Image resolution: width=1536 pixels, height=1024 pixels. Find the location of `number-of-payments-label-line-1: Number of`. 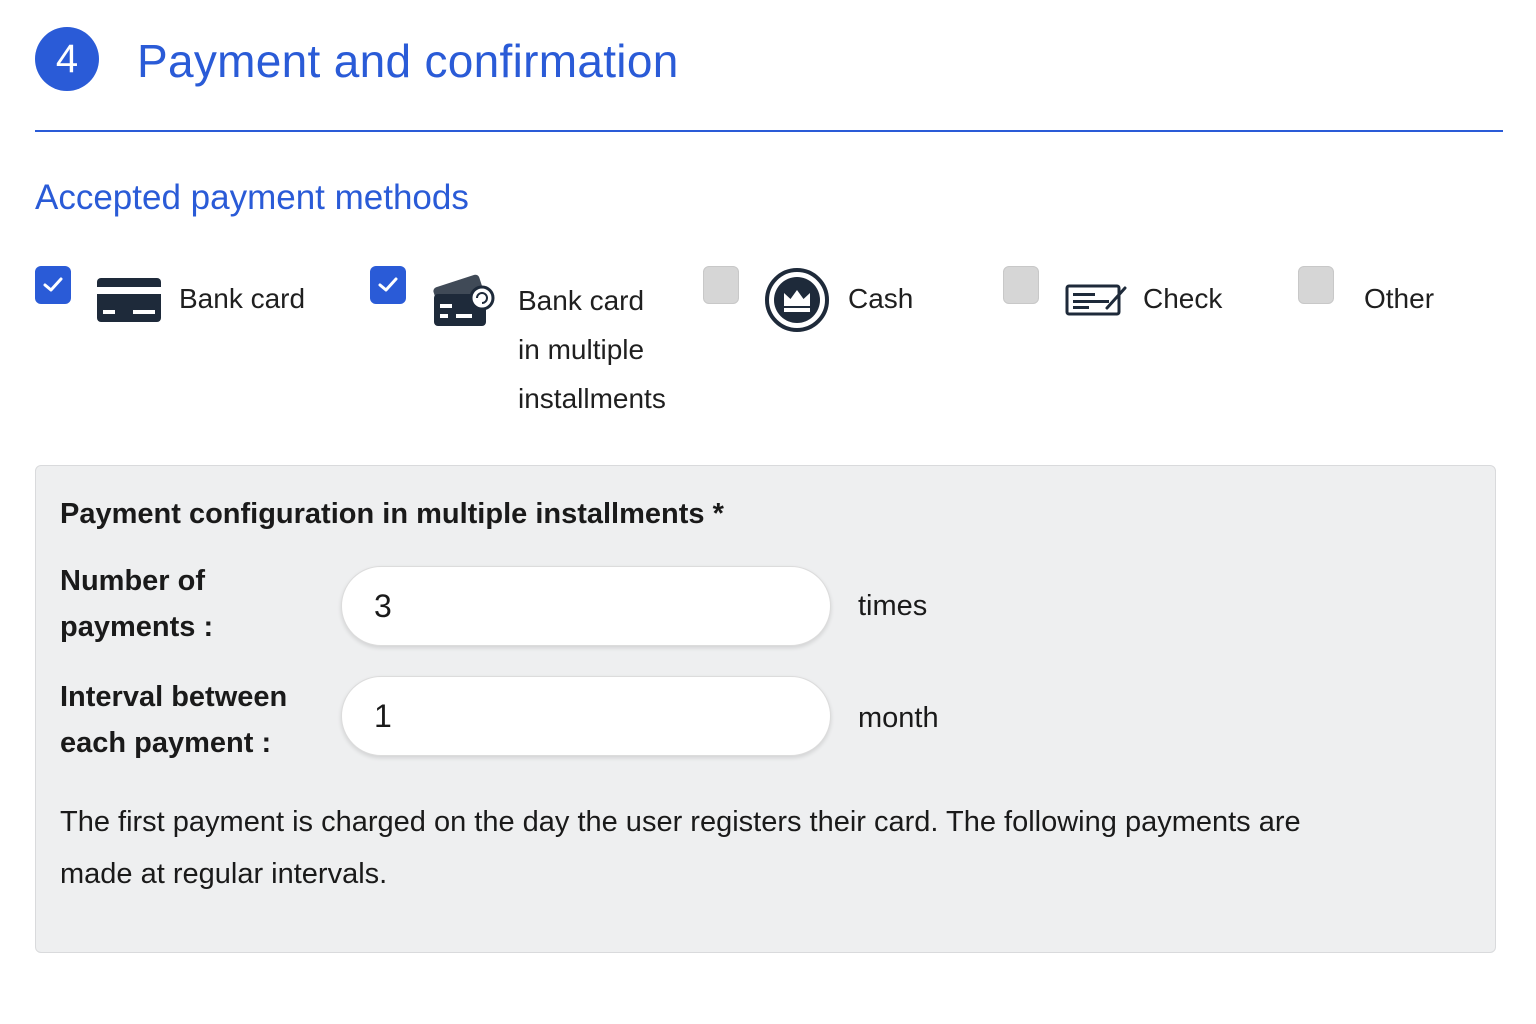

number-of-payments-label-line-1: Number of is located at coordinates (132, 581).